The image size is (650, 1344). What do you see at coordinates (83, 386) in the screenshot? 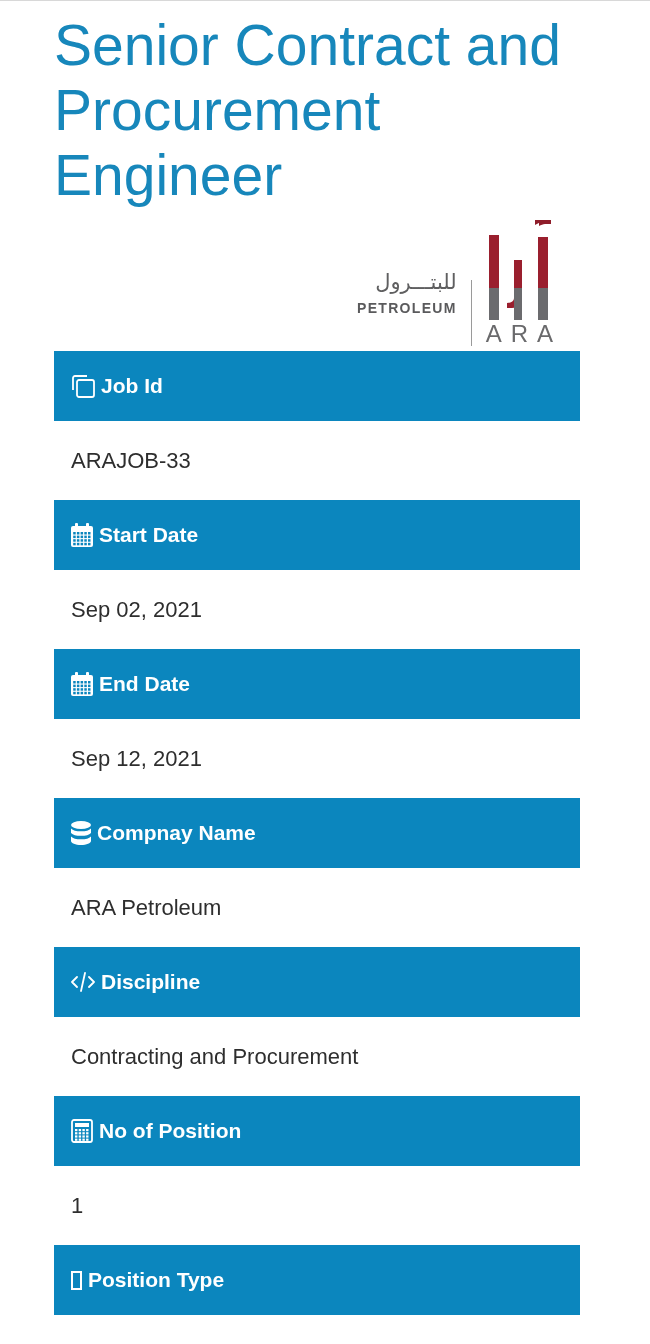
I see `copy-icon` at bounding box center [83, 386].